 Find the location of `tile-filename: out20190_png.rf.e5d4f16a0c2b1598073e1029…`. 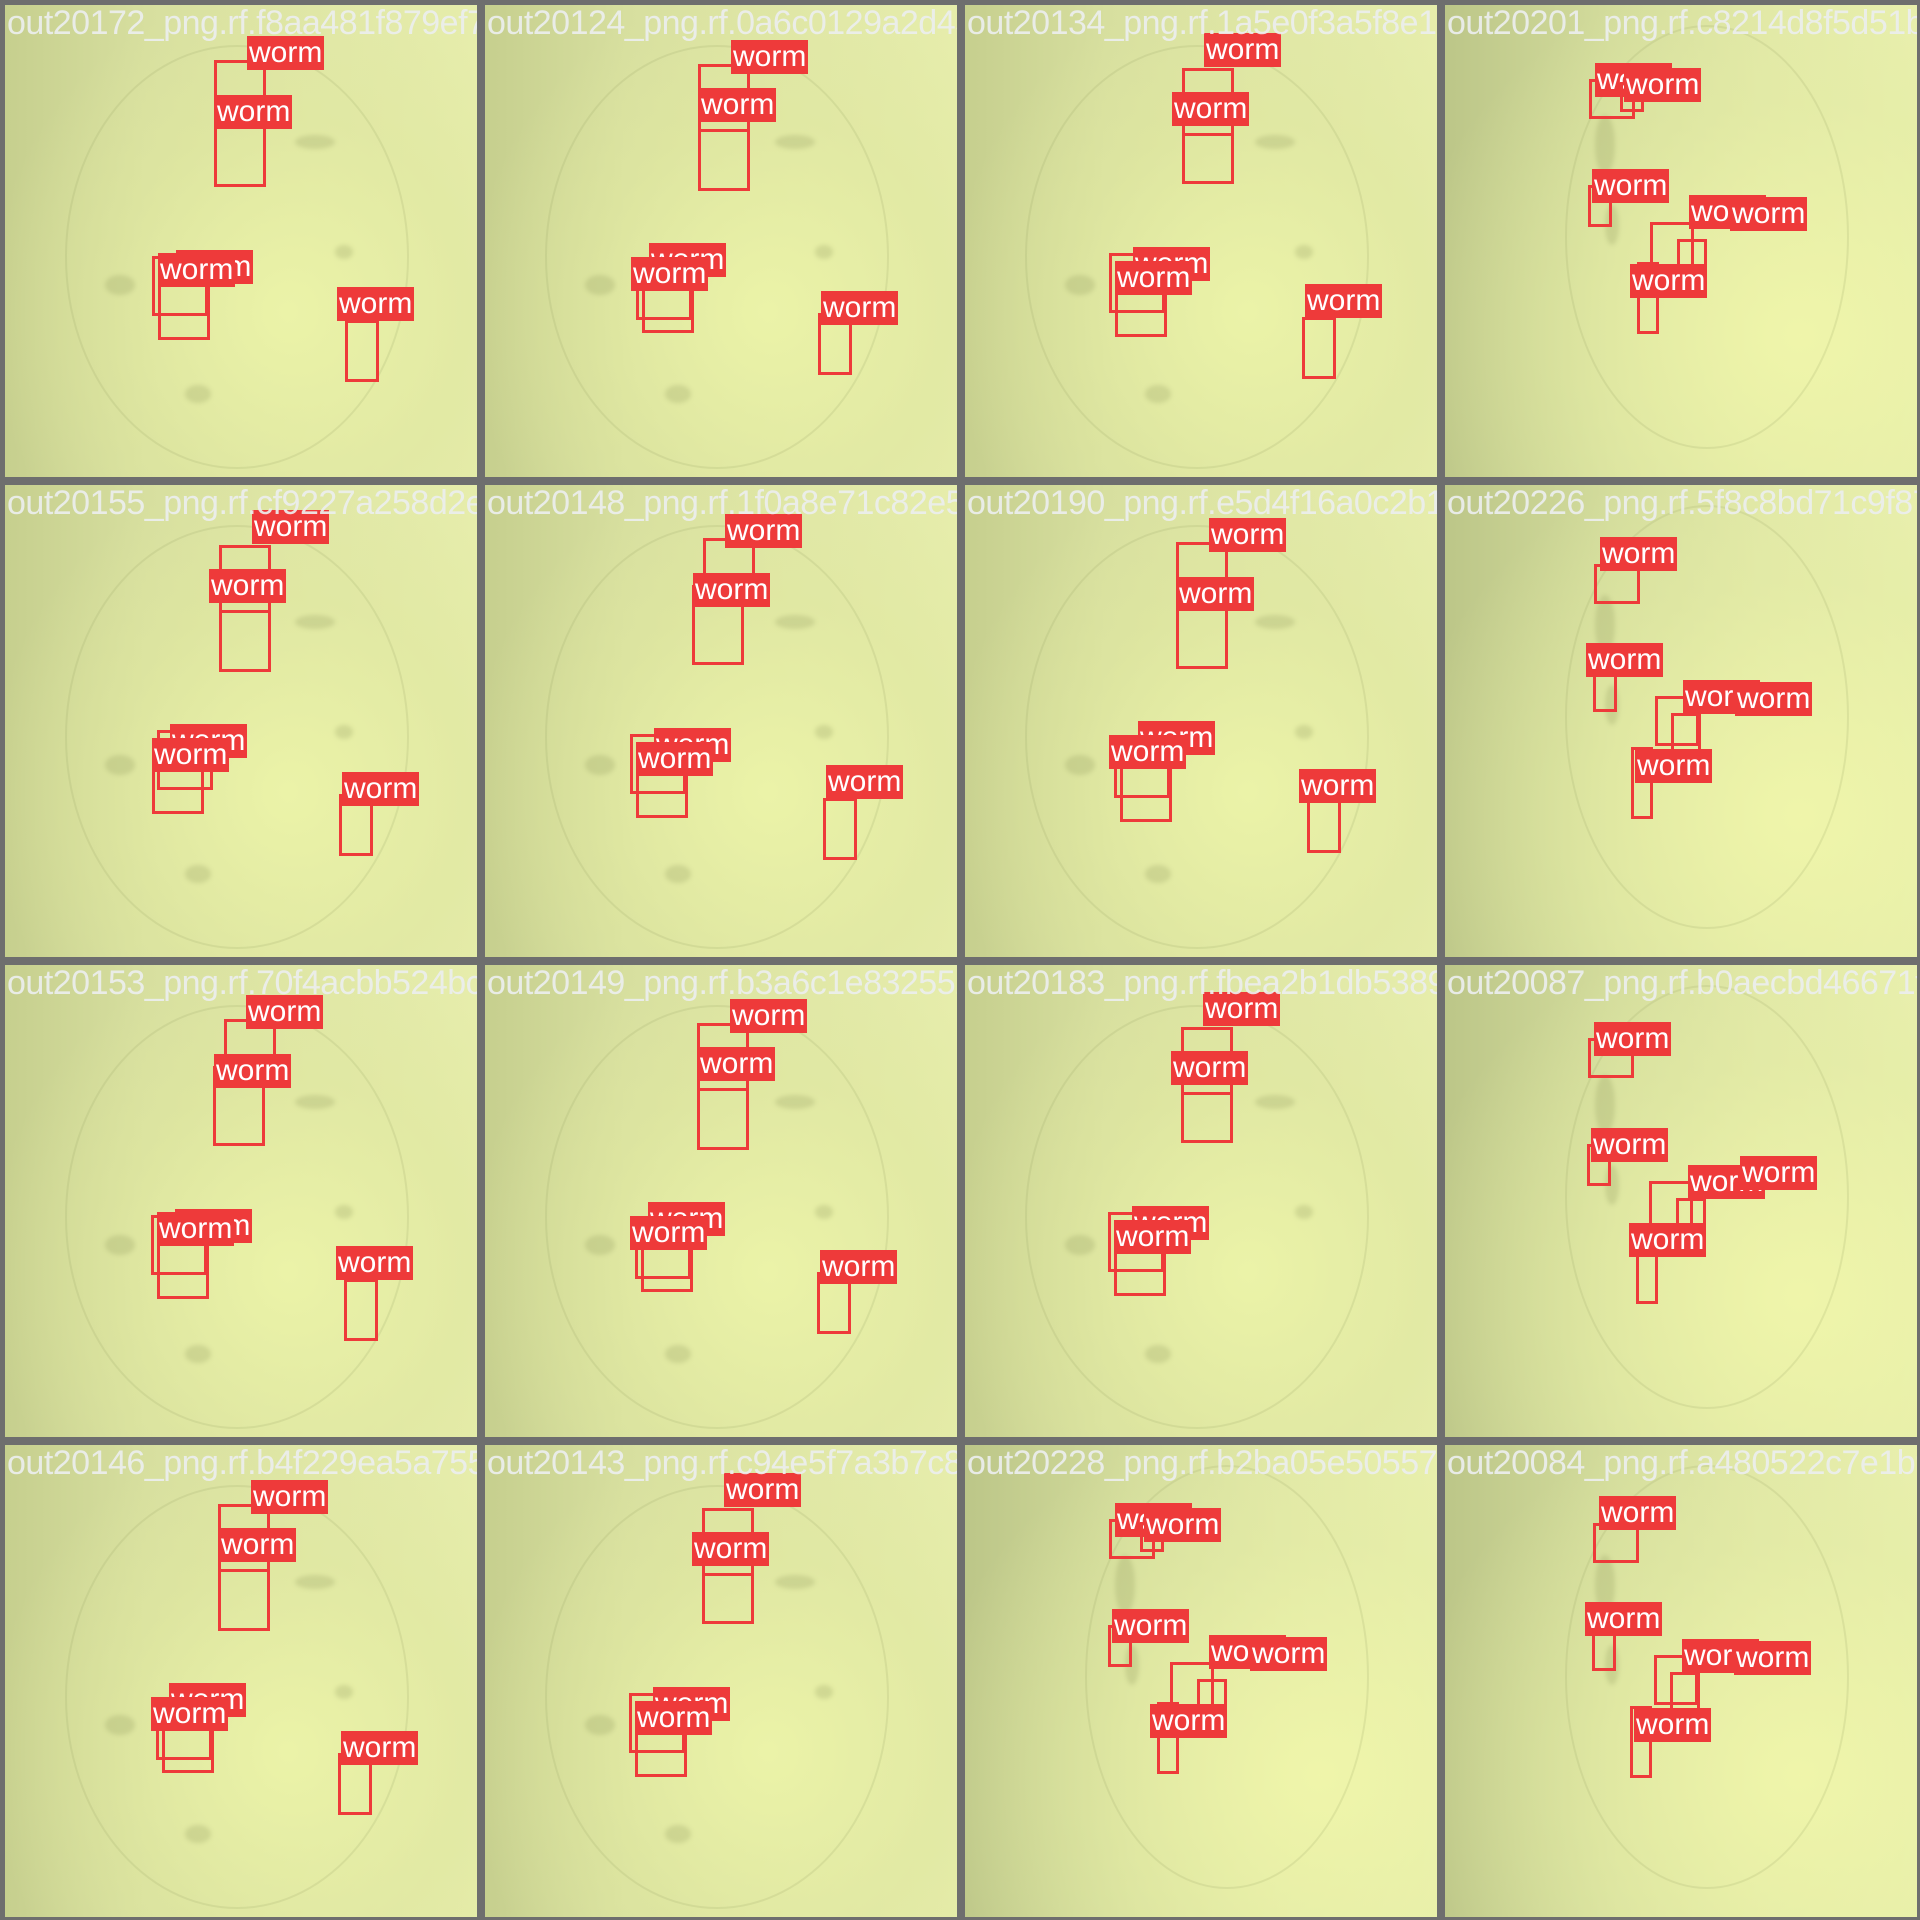

tile-filename: out20190_png.rf.e5d4f16a0c2b1598073e1029… is located at coordinates (1202, 503).